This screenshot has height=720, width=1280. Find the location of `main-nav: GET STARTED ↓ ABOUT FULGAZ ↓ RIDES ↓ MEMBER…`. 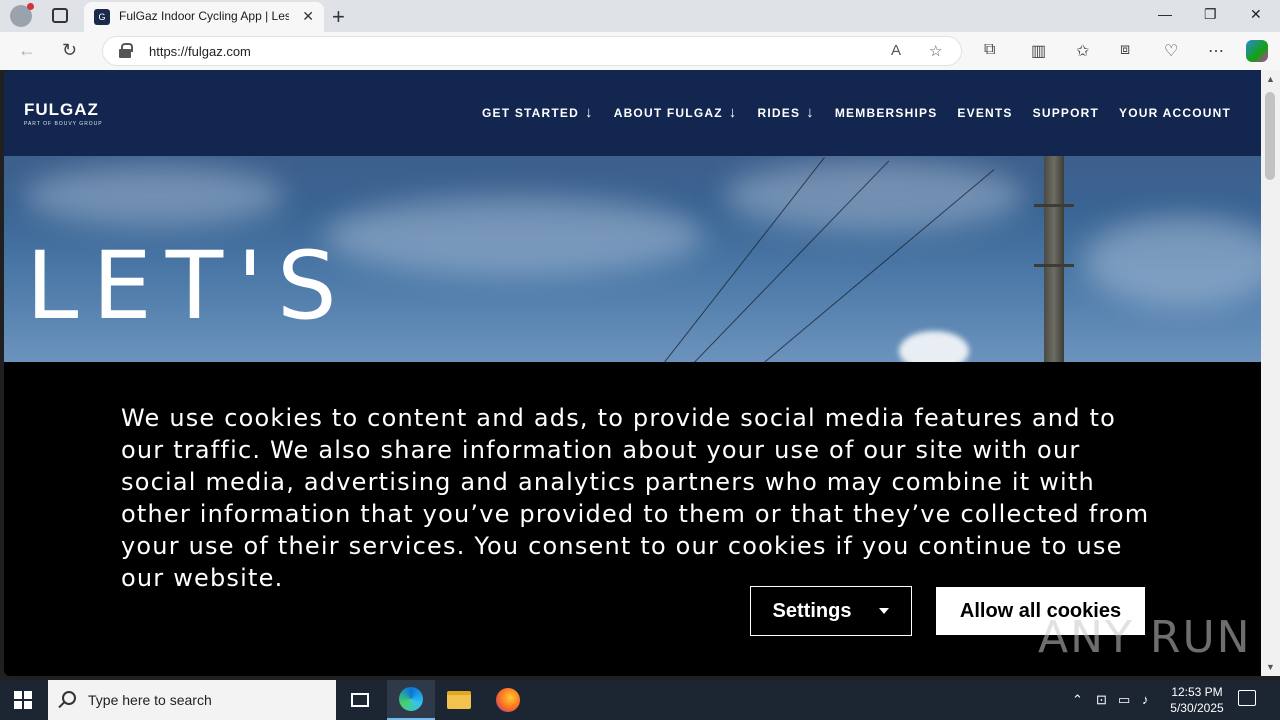

main-nav: GET STARTED ↓ ABOUT FULGAZ ↓ RIDES ↓ MEMBER… is located at coordinates (856, 112).